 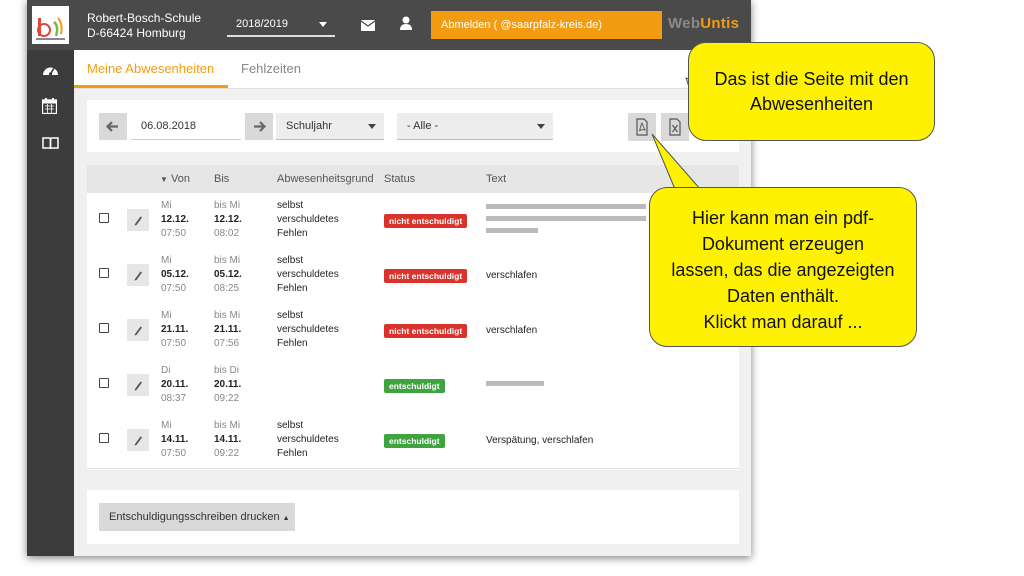 I want to click on callout-line: Abwesenheiten, so click(x=811, y=104).